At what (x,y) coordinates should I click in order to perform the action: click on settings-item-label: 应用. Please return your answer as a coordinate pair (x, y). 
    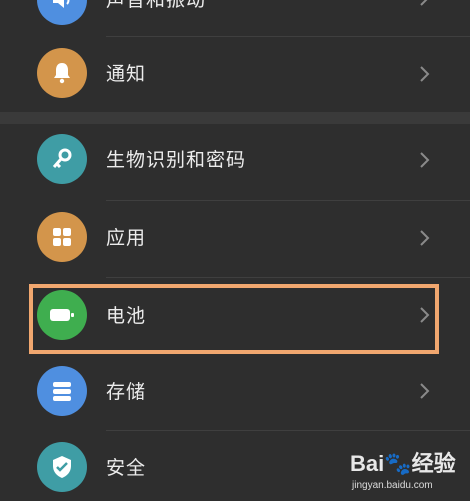
    Looking at the image, I should click on (126, 238).